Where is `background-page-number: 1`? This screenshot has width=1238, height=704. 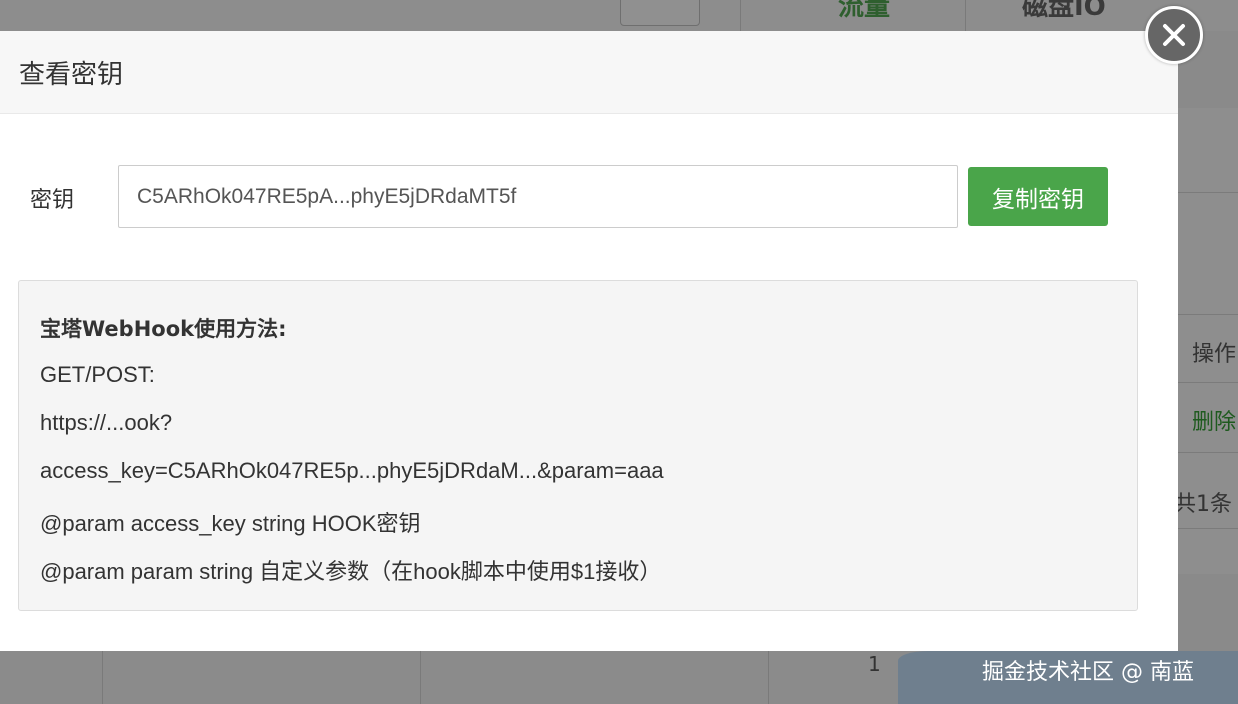 background-page-number: 1 is located at coordinates (874, 664).